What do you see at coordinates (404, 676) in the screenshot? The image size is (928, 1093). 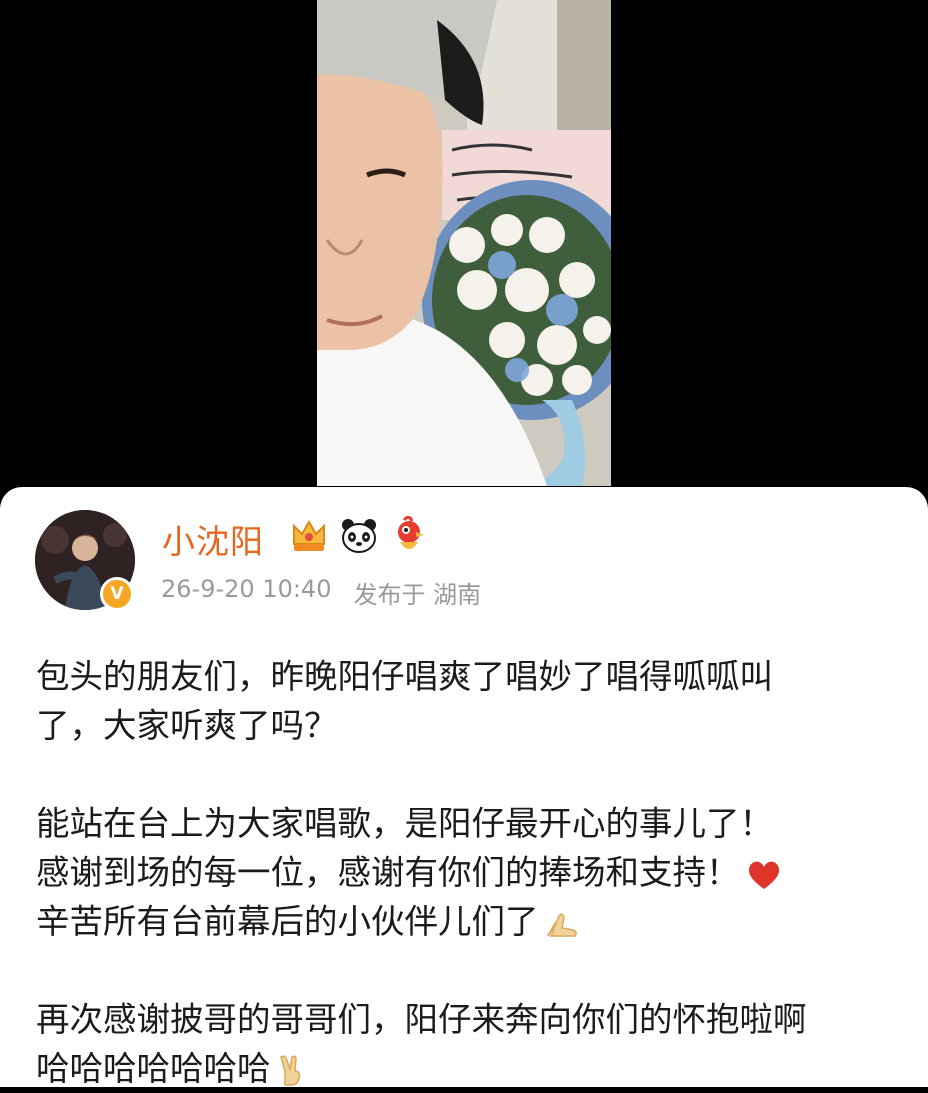 I see `post-line: 包头的朋友们，昨晚阳仔唱爽了唱妙了唱得呱呱叫` at bounding box center [404, 676].